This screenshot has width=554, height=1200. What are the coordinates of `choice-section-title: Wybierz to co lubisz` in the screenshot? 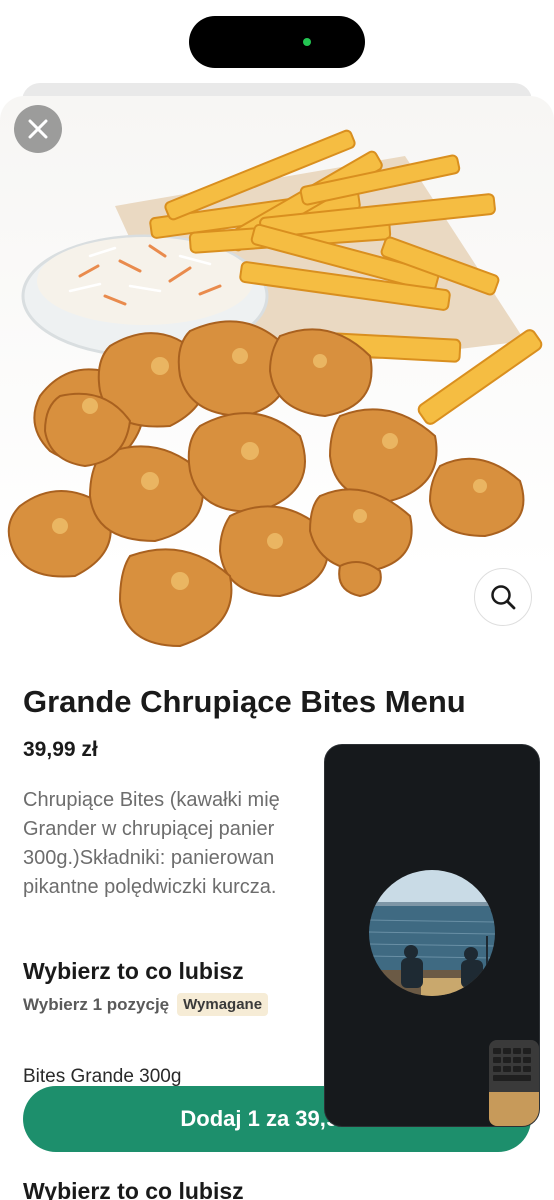 It's located at (133, 971).